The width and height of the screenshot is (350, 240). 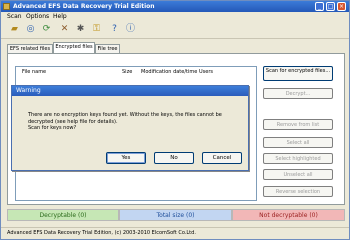 What do you see at coordinates (96, 29) in the screenshot?
I see `key-icon: ⚿` at bounding box center [96, 29].